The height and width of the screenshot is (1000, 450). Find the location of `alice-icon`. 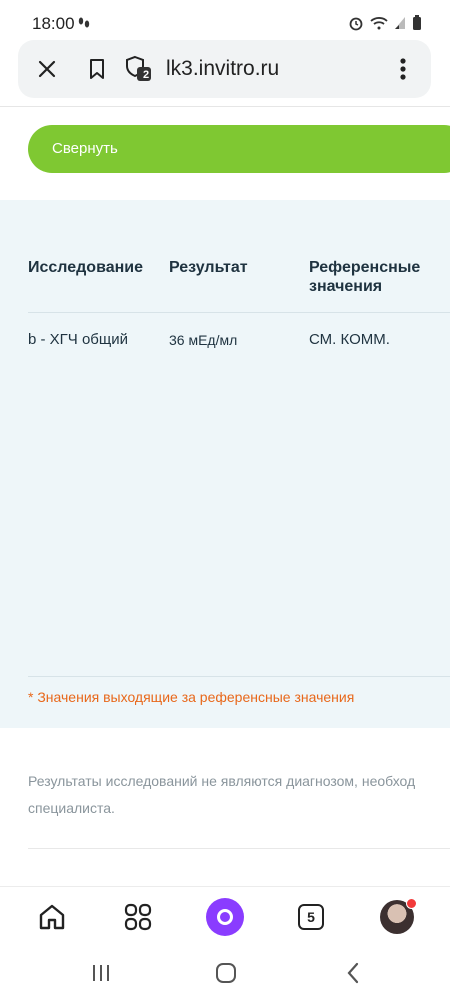

alice-icon is located at coordinates (225, 917).